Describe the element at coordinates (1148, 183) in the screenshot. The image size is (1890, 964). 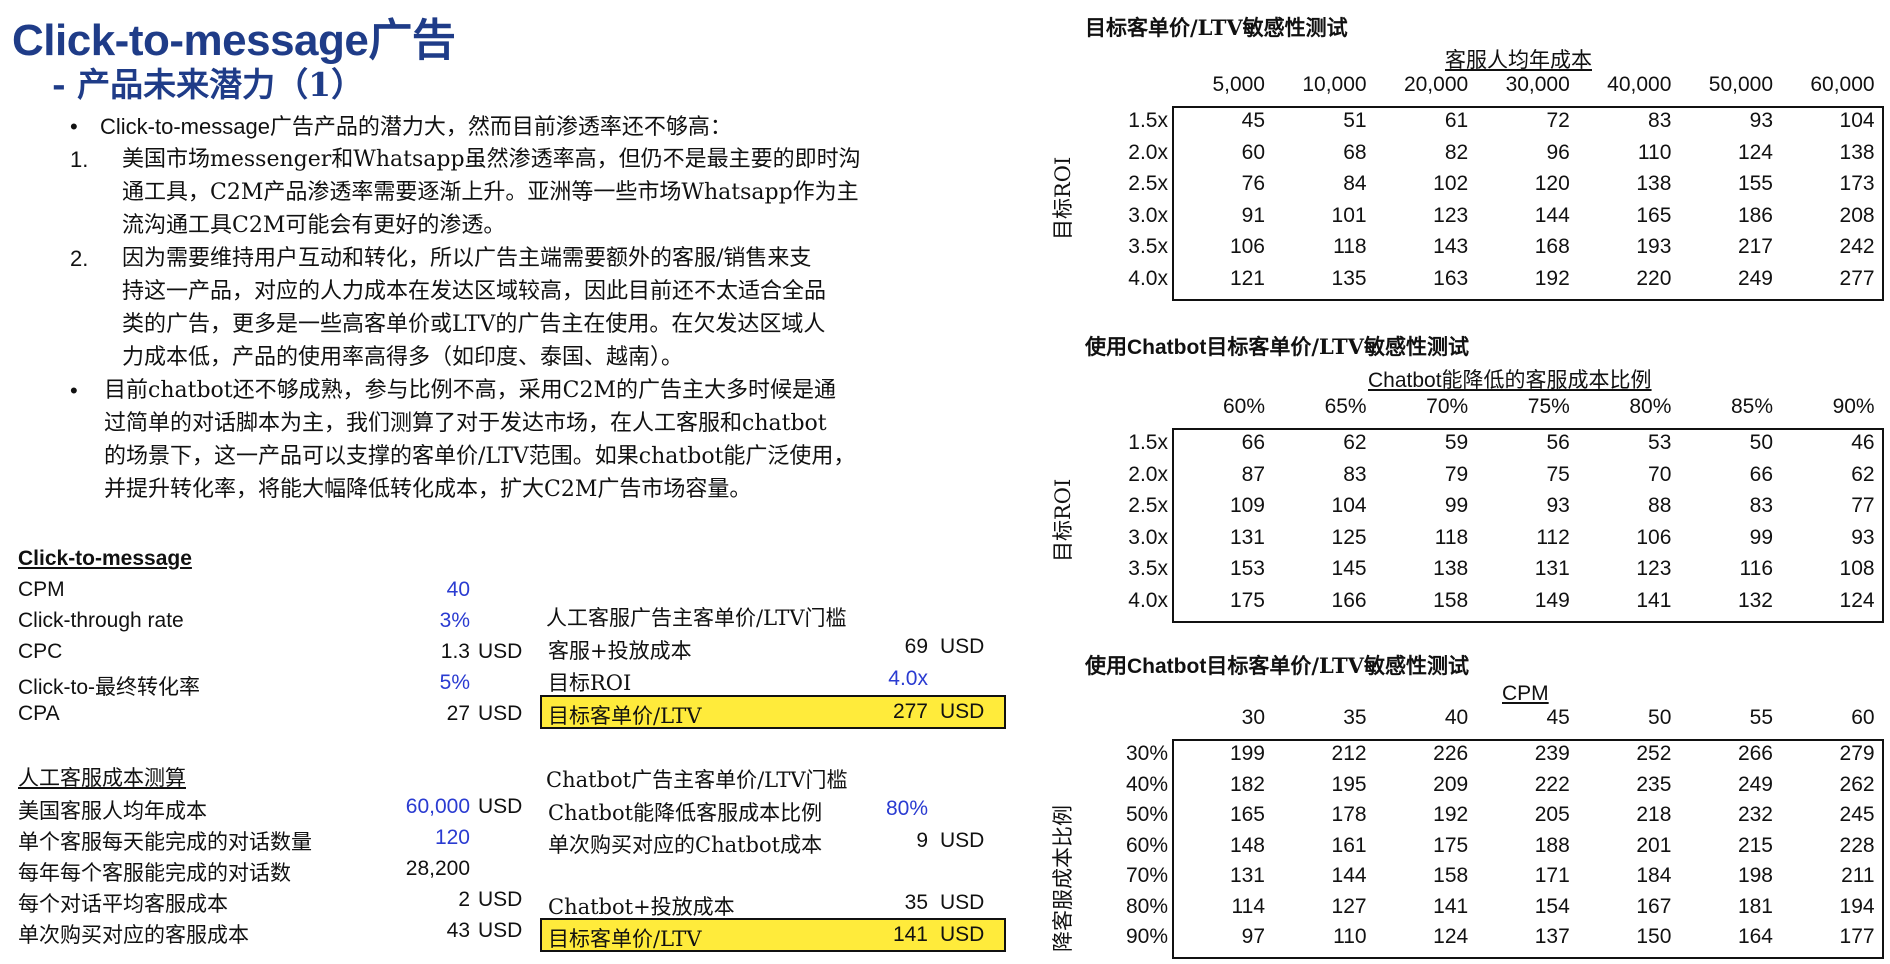
I see `row-header: 2.5x` at that location.